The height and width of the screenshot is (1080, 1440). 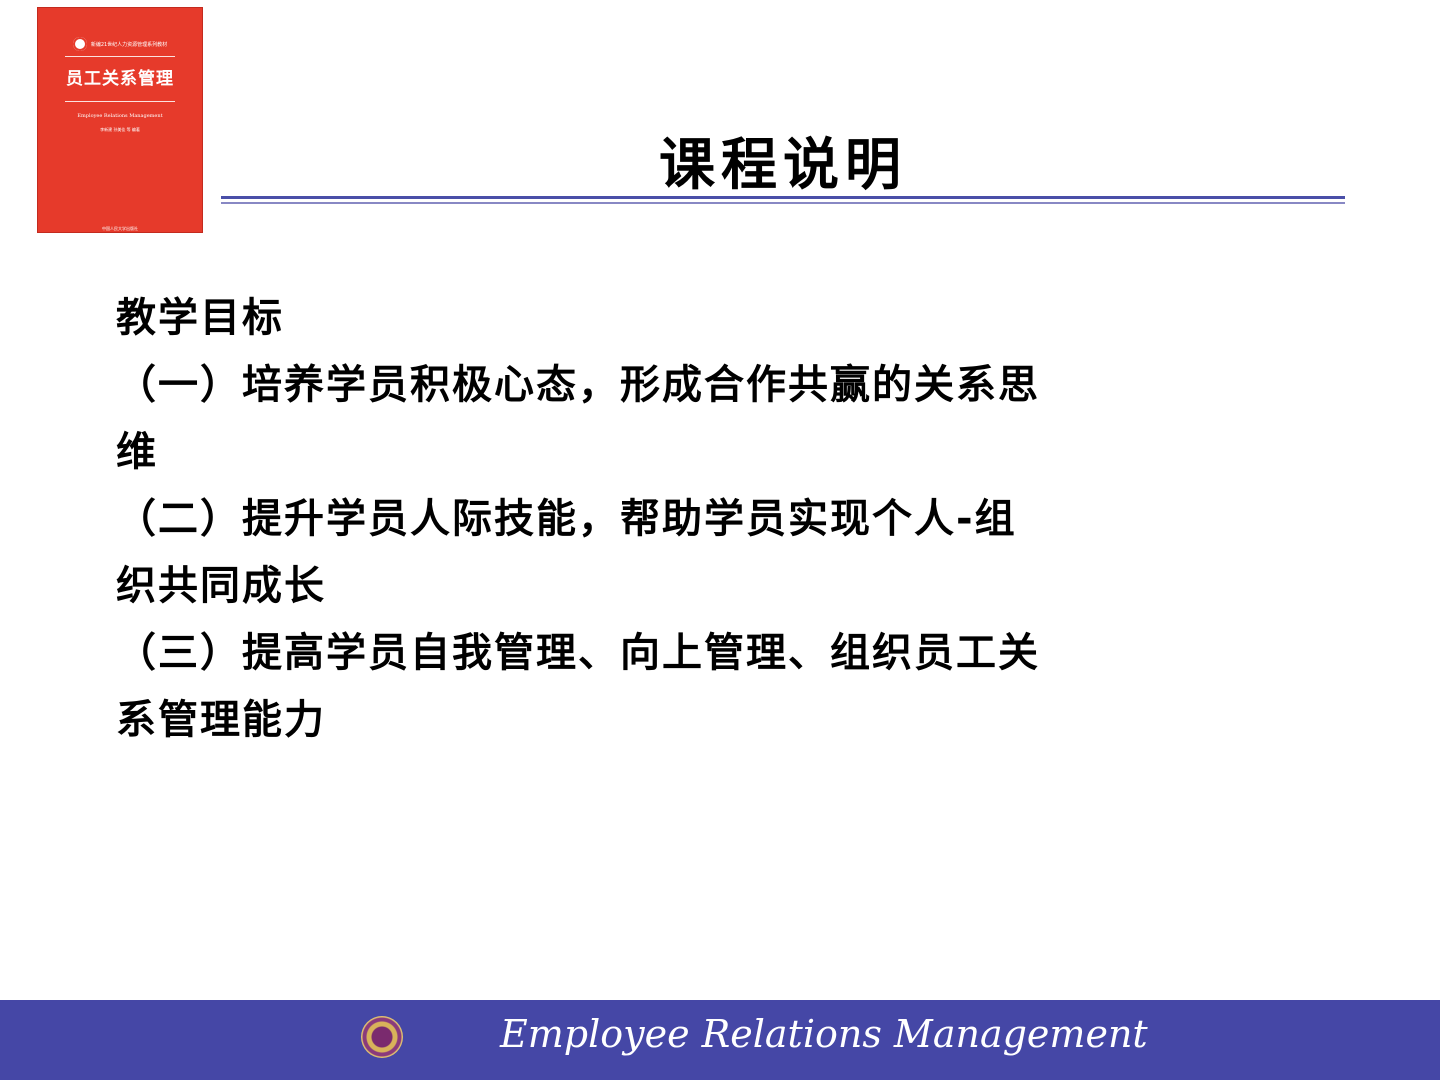 I want to click on body-line: 系管理能力, so click(x=221, y=720).